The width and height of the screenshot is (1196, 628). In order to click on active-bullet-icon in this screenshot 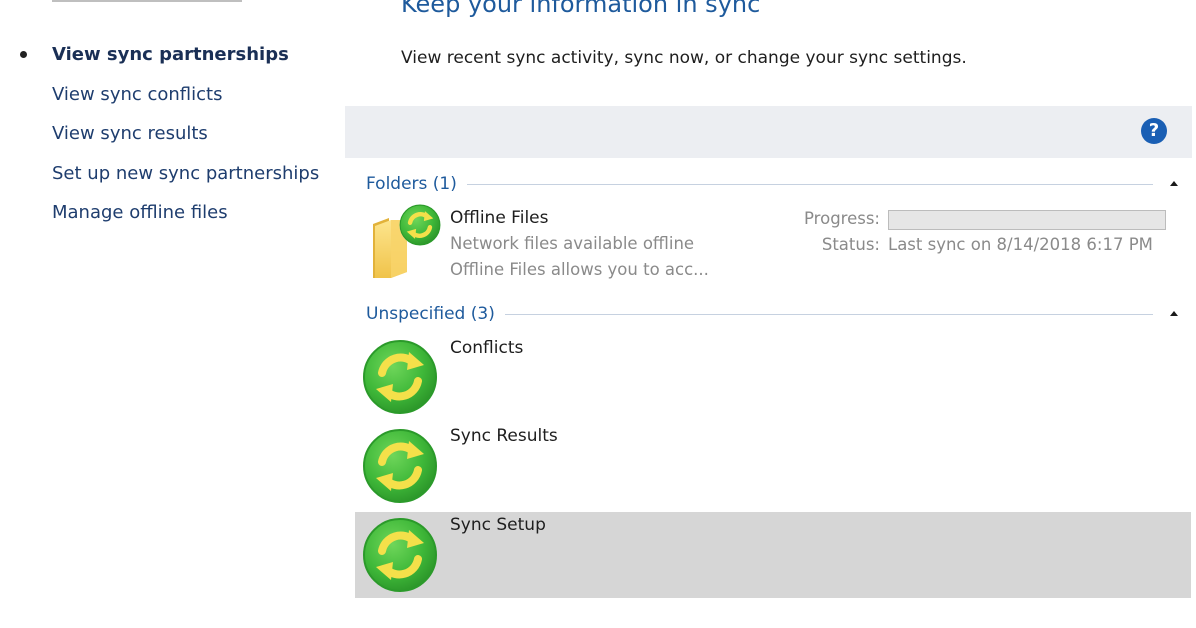, I will do `click(23, 54)`.